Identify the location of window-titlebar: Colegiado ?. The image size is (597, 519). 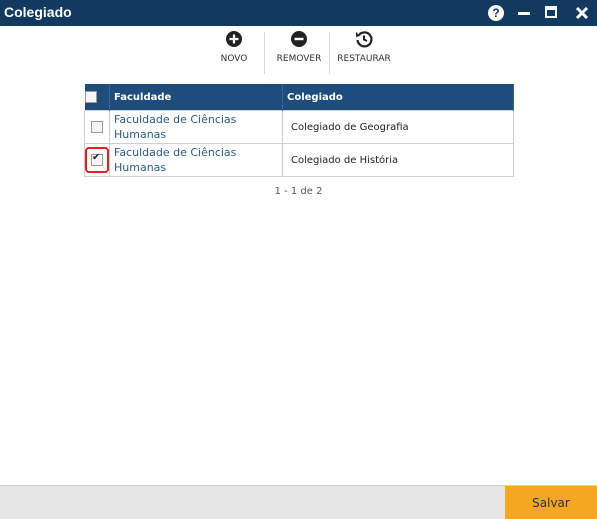
(298, 13).